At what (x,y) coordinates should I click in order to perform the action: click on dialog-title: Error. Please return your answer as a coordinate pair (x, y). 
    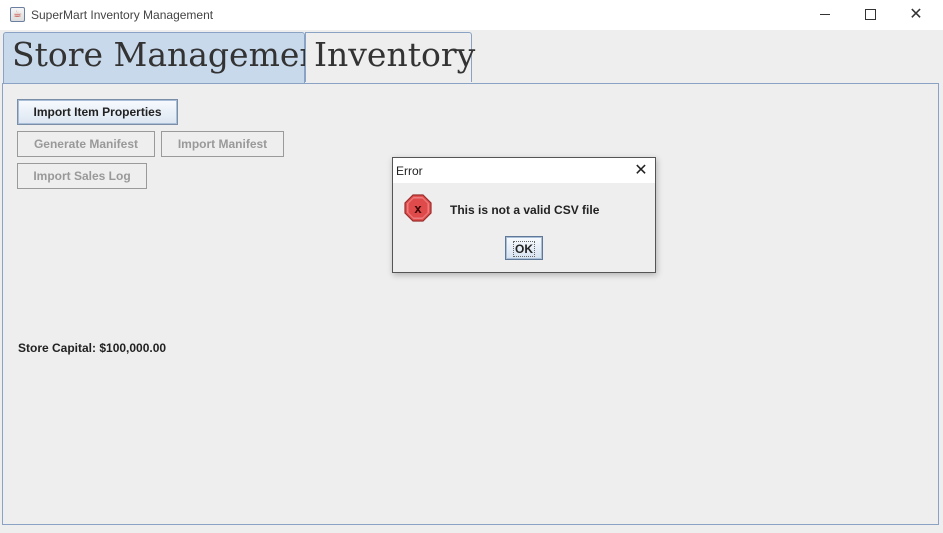
    Looking at the image, I should click on (409, 171).